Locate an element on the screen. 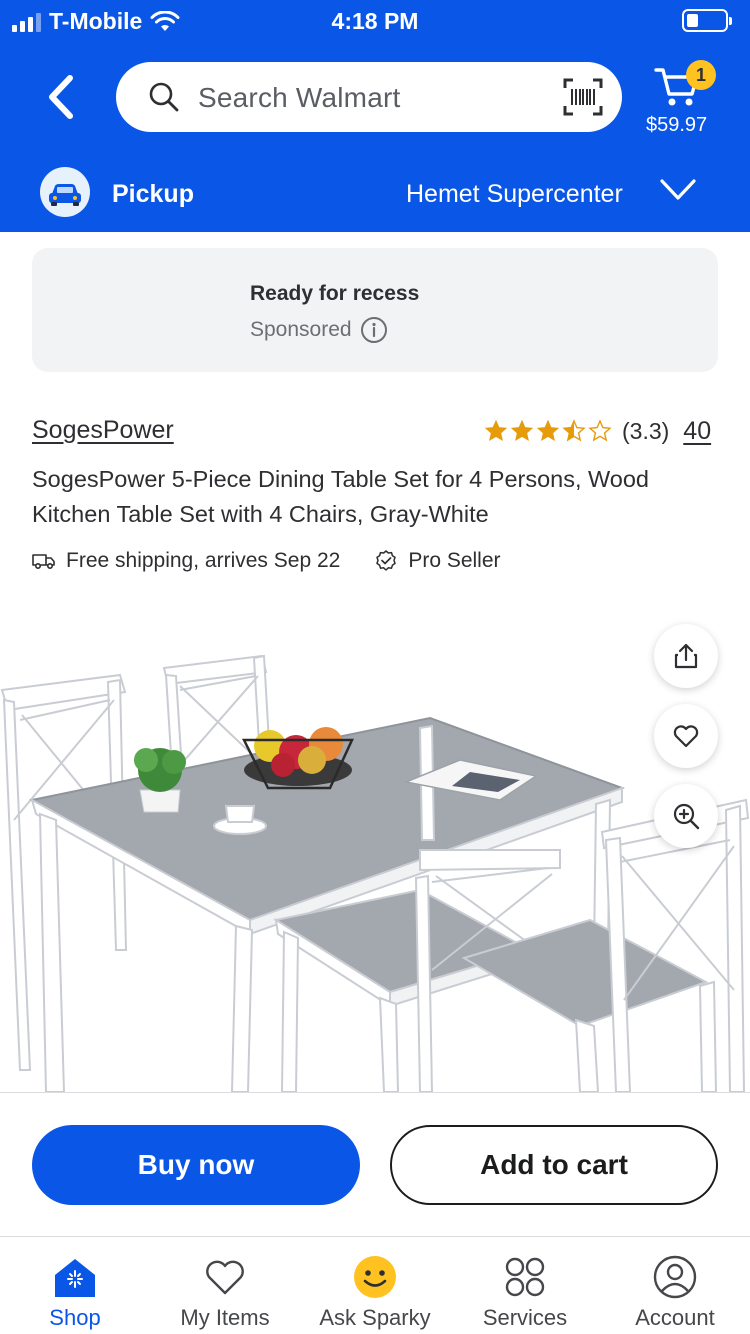 The width and height of the screenshot is (750, 1334). nav-item-services: Services is located at coordinates (525, 1285).